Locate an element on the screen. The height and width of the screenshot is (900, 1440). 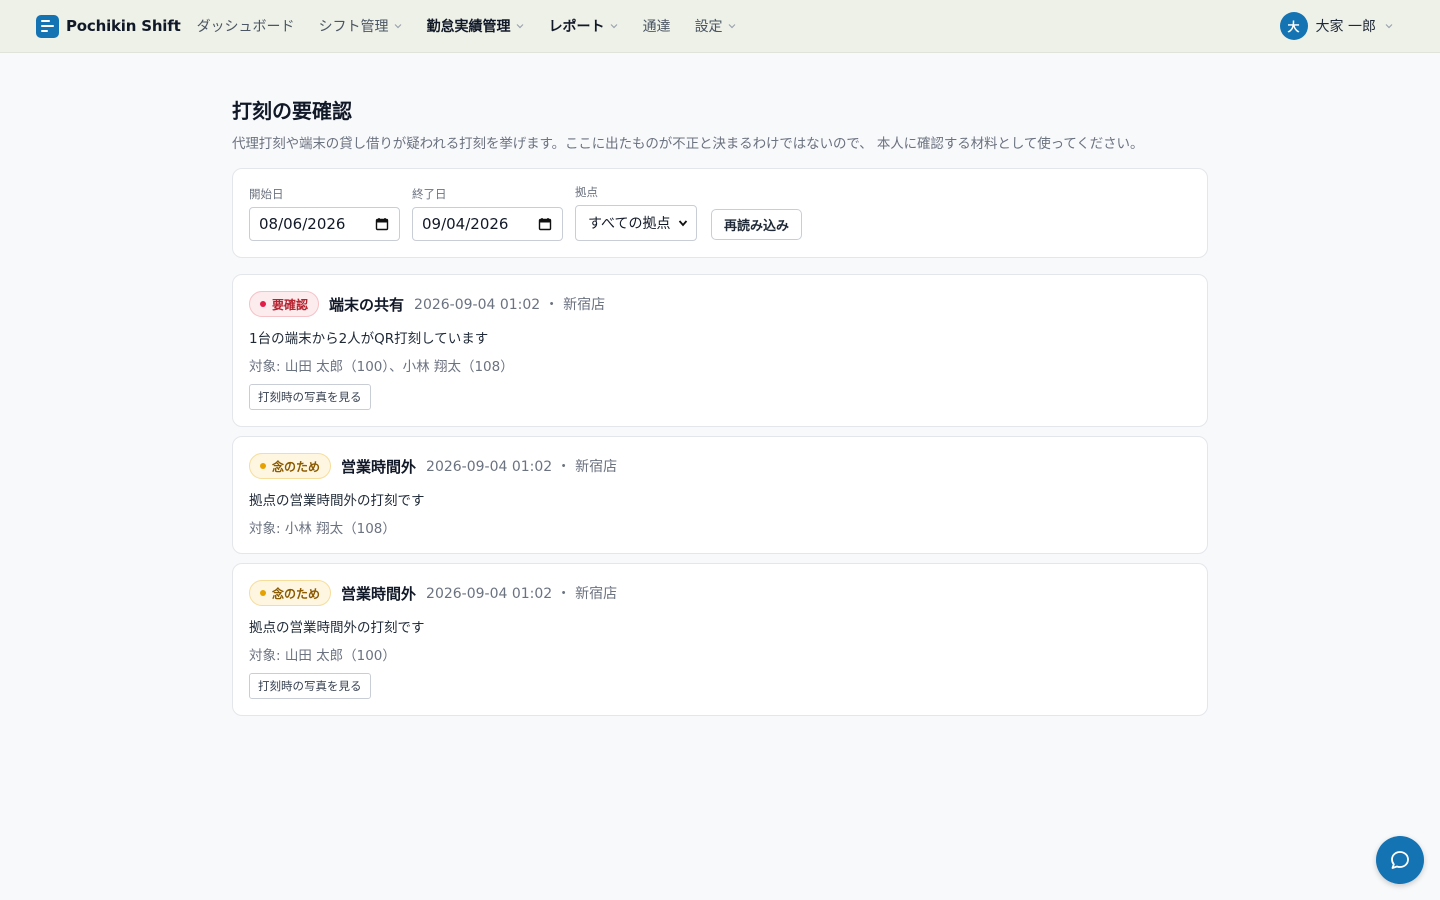
nav-item-label: ダッシュボード is located at coordinates (245, 27).